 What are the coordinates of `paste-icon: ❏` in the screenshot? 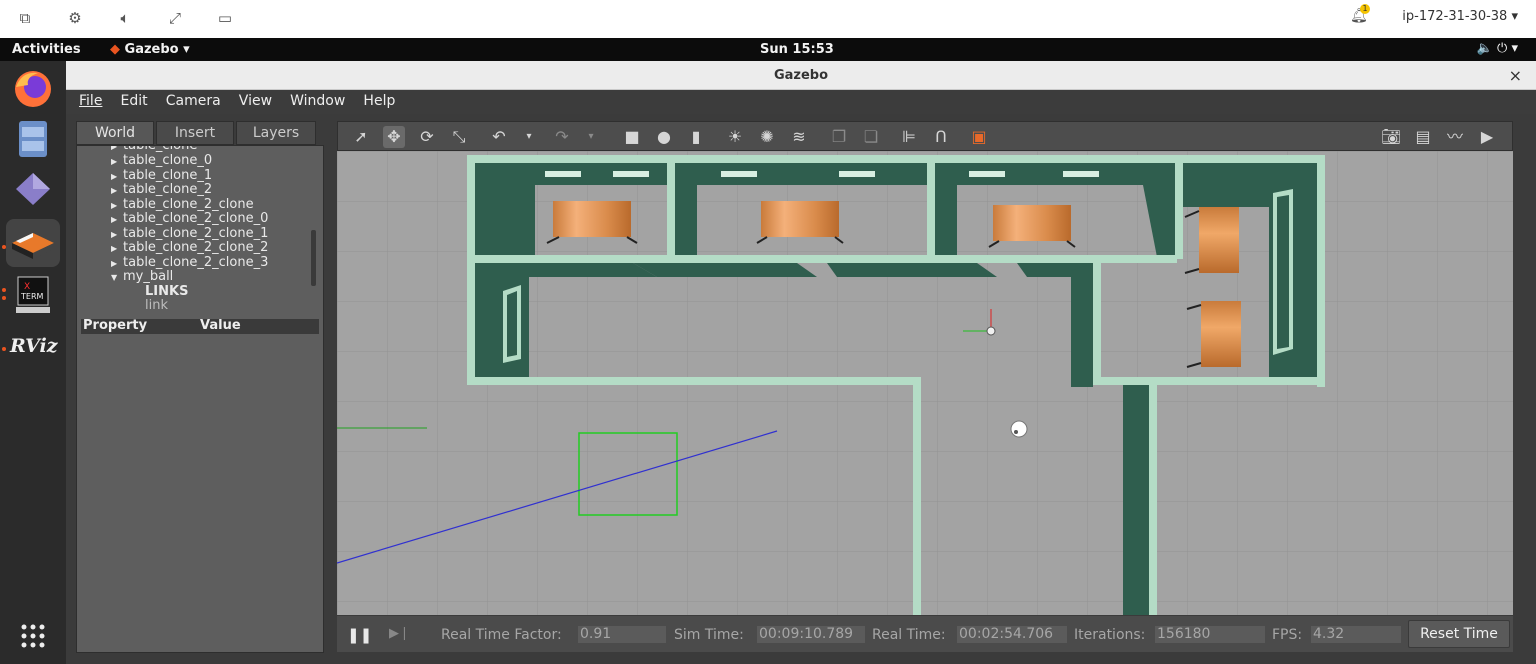 It's located at (871, 137).